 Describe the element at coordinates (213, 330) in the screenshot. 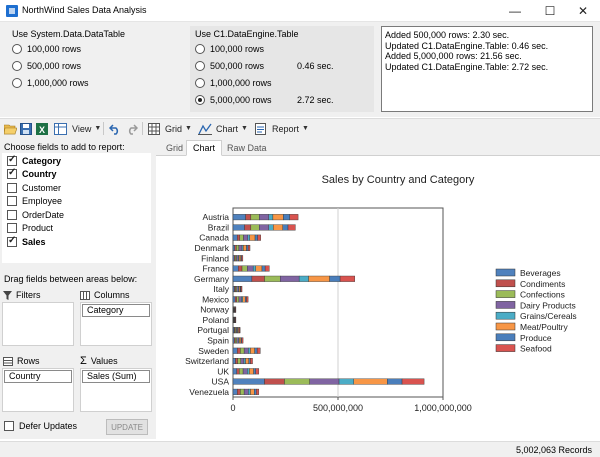

I see `y-tick-label: Portugal` at that location.